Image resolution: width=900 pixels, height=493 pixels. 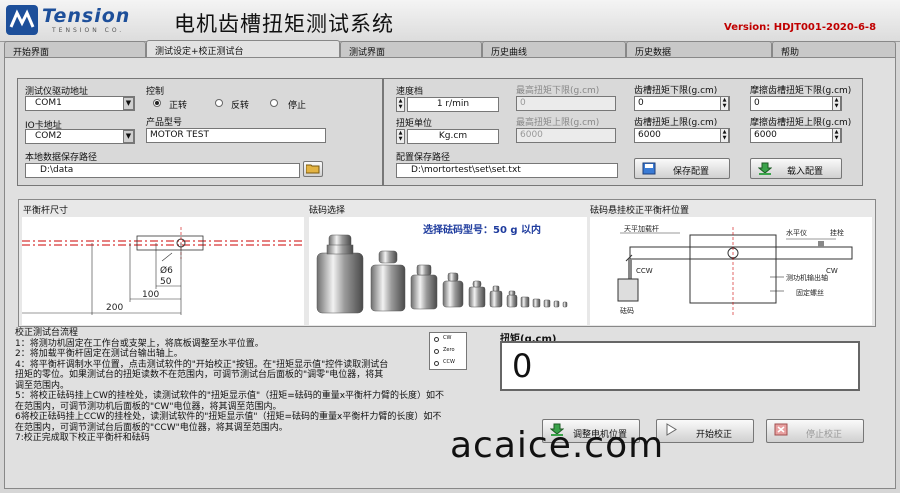 I want to click on stop-calibration-label: 停止校正, so click(x=823, y=435).